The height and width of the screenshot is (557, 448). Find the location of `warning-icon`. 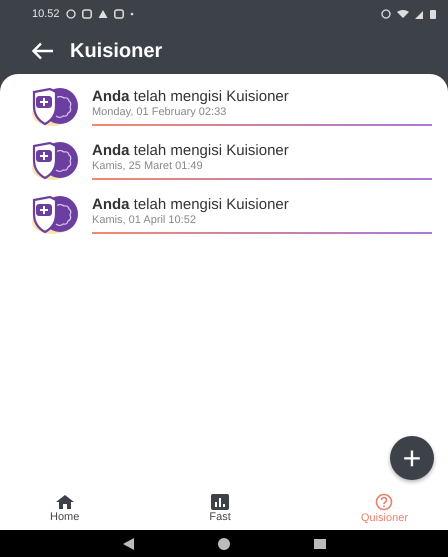

warning-icon is located at coordinates (103, 14).